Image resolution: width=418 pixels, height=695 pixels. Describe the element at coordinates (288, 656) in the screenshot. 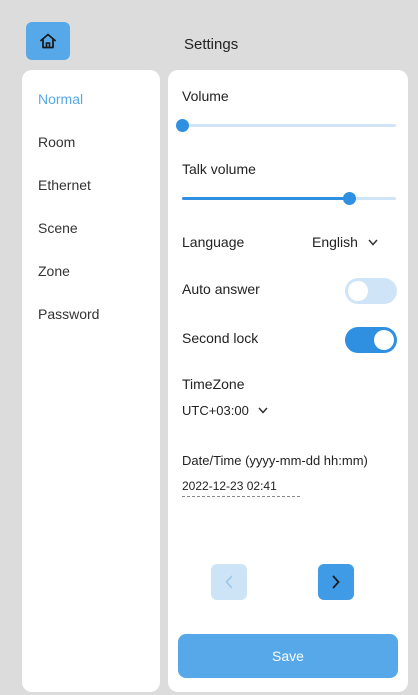

I see `save-button: Save` at that location.